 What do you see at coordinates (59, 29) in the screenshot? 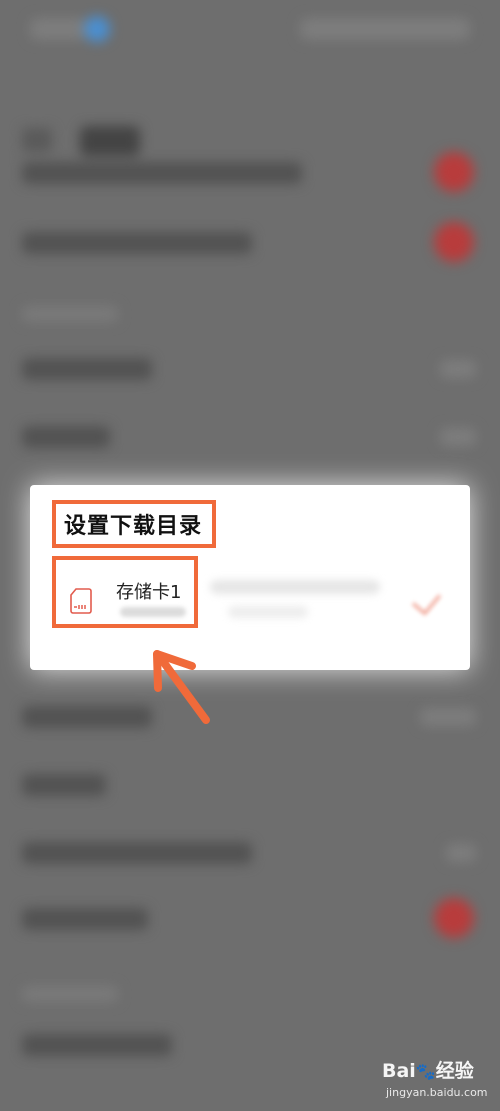
I see `status-time` at bounding box center [59, 29].